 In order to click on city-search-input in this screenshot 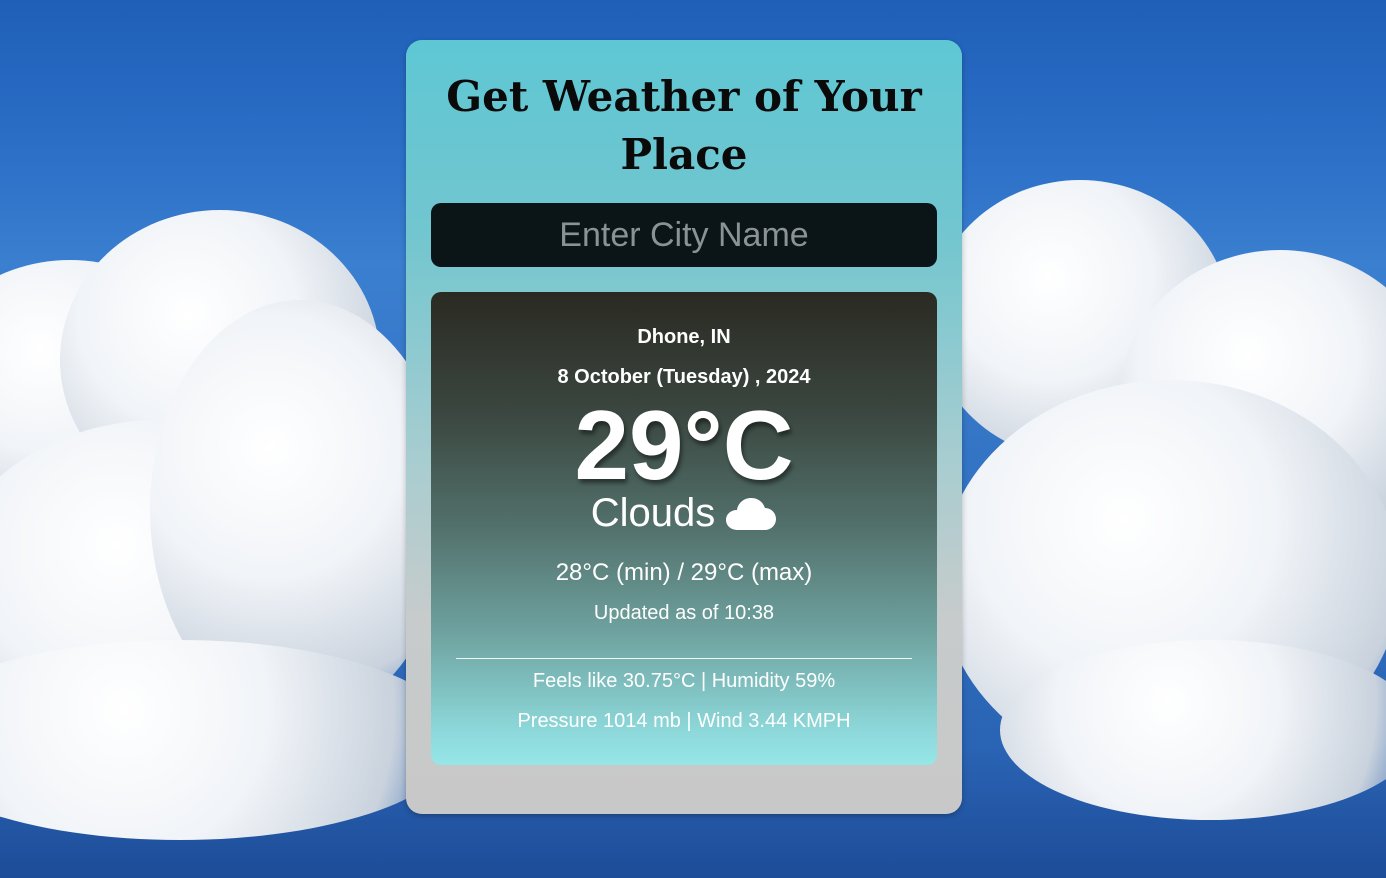, I will do `click(684, 235)`.